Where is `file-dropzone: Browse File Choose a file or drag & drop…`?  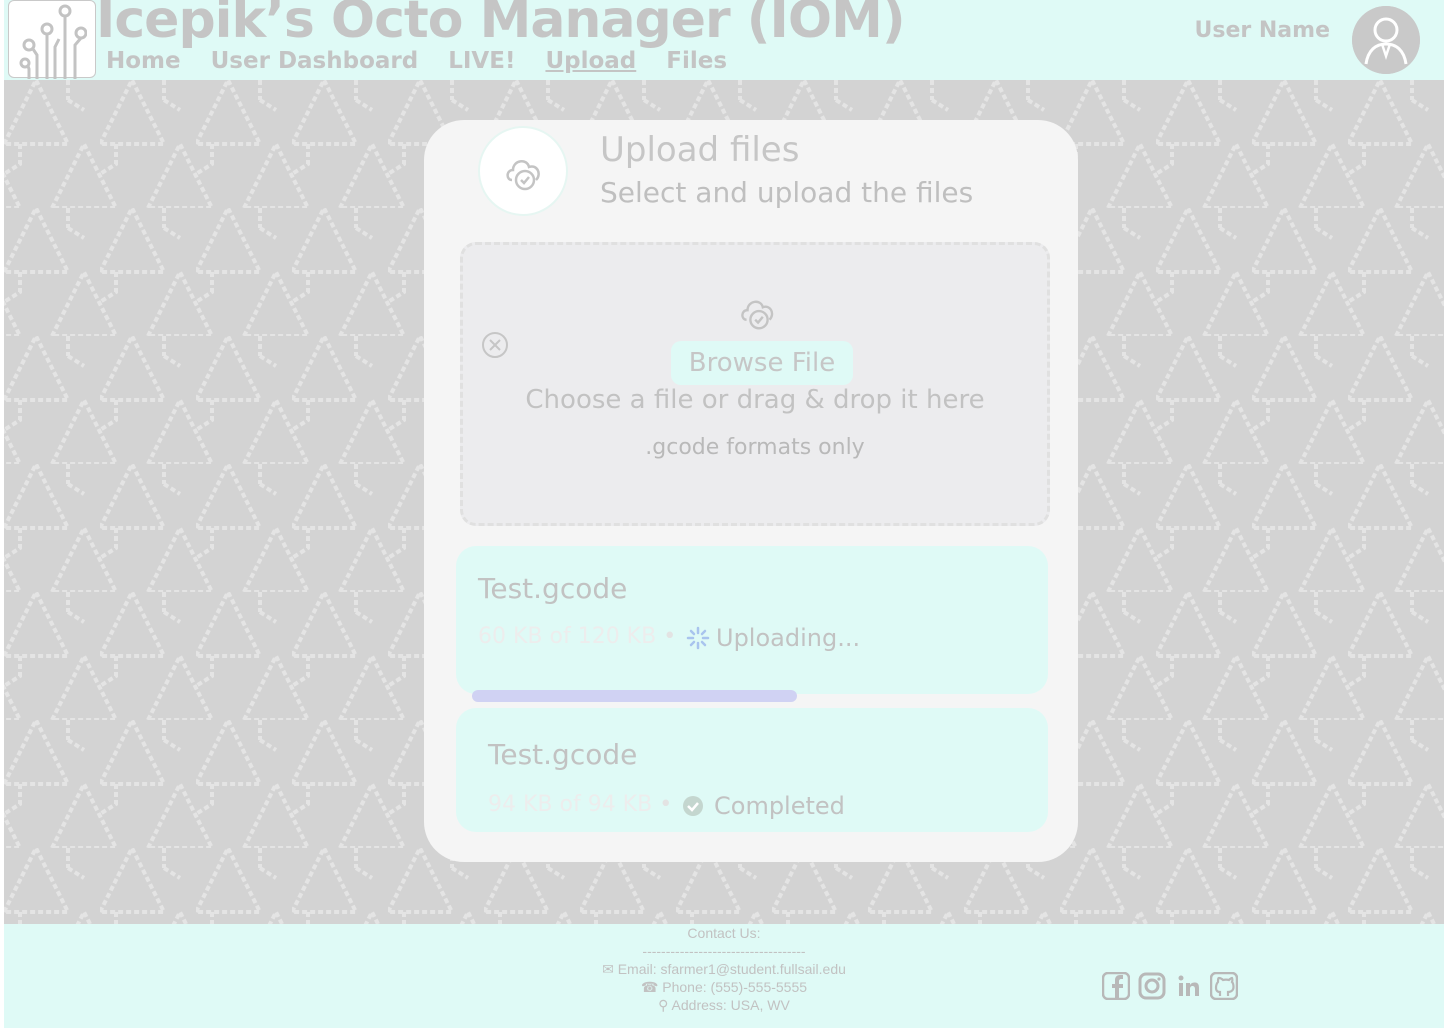 file-dropzone: Browse File Choose a file or drag & drop… is located at coordinates (755, 384).